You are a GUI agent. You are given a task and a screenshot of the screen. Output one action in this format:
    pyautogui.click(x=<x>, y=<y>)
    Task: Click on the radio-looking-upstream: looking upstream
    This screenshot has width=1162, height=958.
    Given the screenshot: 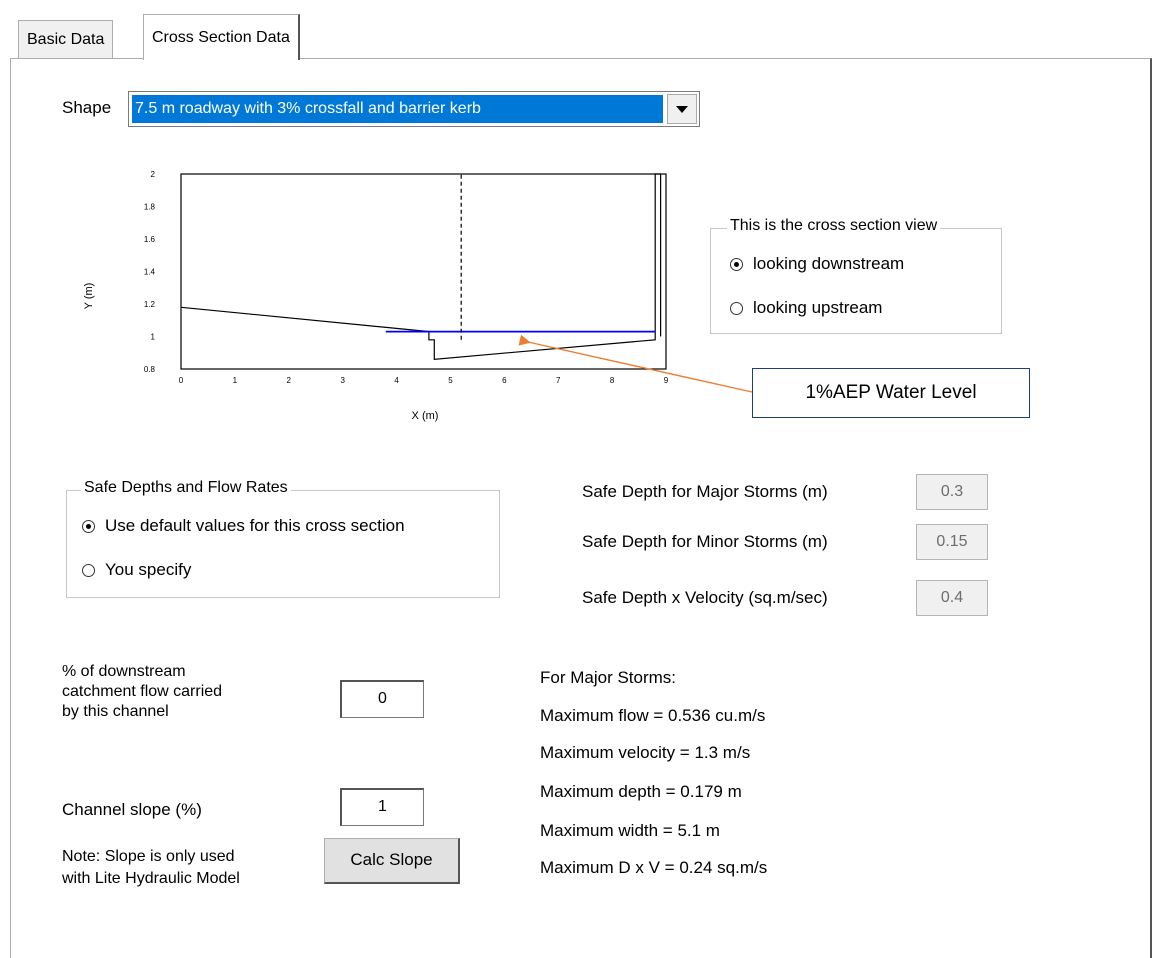 What is the action you would take?
    pyautogui.click(x=806, y=308)
    